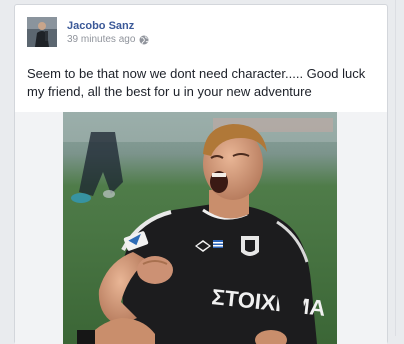 This screenshot has width=404, height=344. I want to click on author-avatar, so click(42, 32).